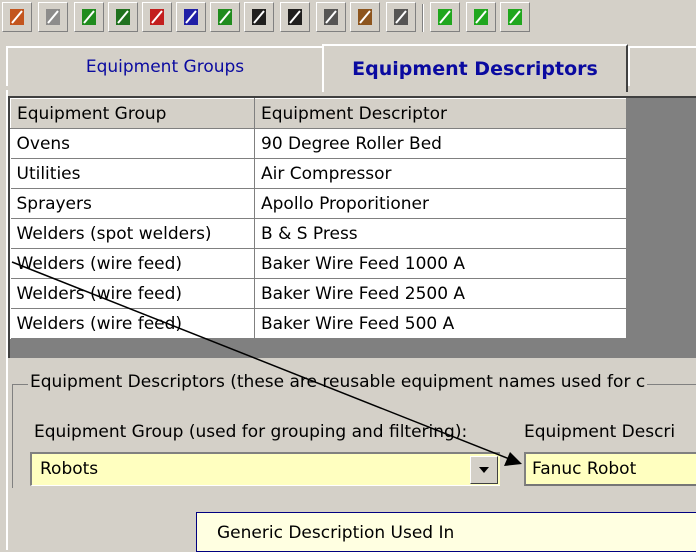  I want to click on tab-equipment-groups-label: Equipment Groups, so click(165, 67).